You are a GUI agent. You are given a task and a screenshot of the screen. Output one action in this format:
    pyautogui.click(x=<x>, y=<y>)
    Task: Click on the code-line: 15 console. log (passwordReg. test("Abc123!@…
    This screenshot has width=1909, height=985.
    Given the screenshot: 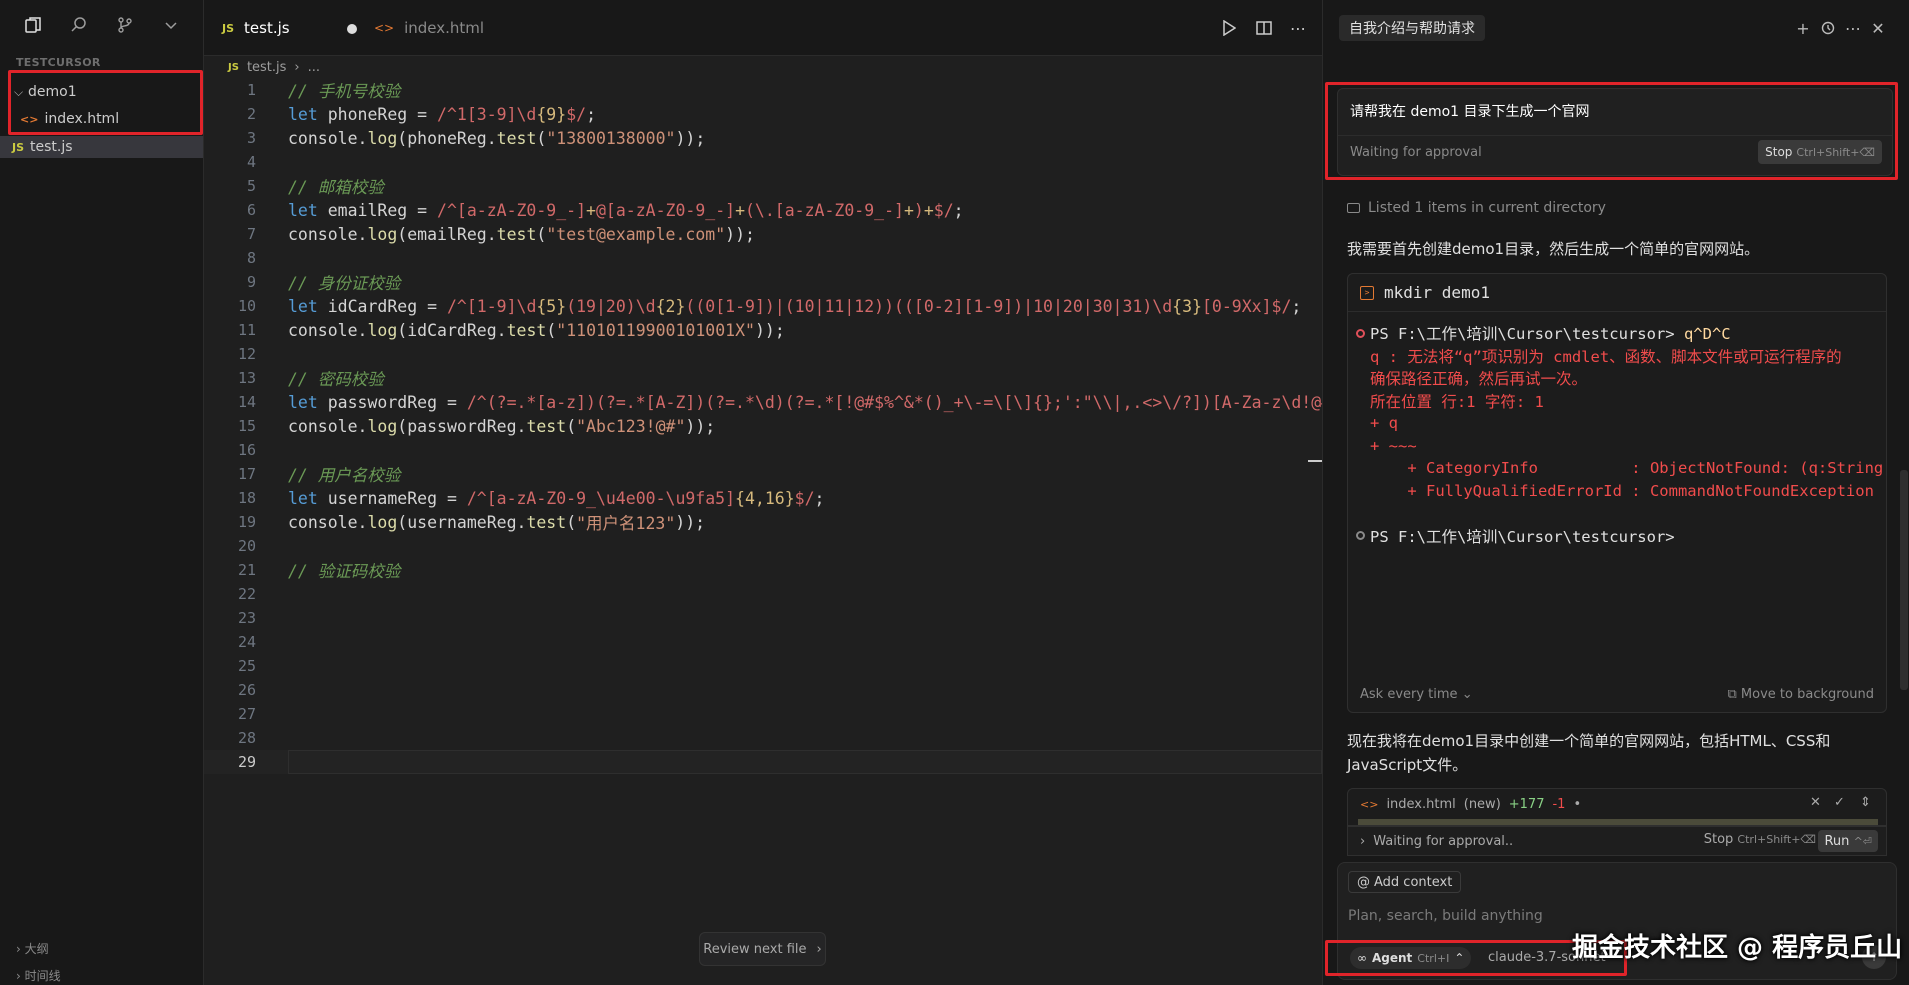 What is the action you would take?
    pyautogui.click(x=763, y=426)
    